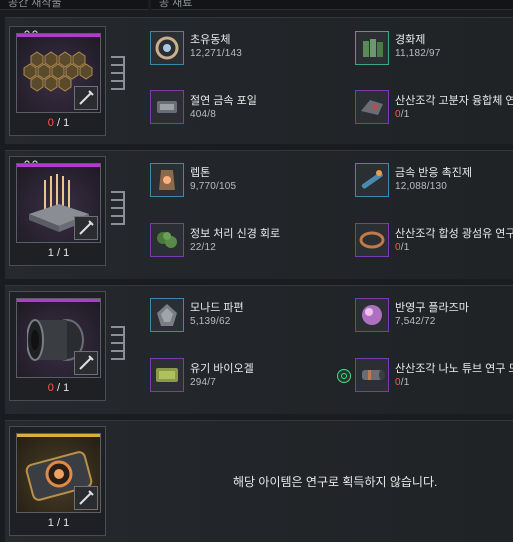  Describe the element at coordinates (418, 53) in the screenshot. I see `material-qty: 11,182/97` at that location.